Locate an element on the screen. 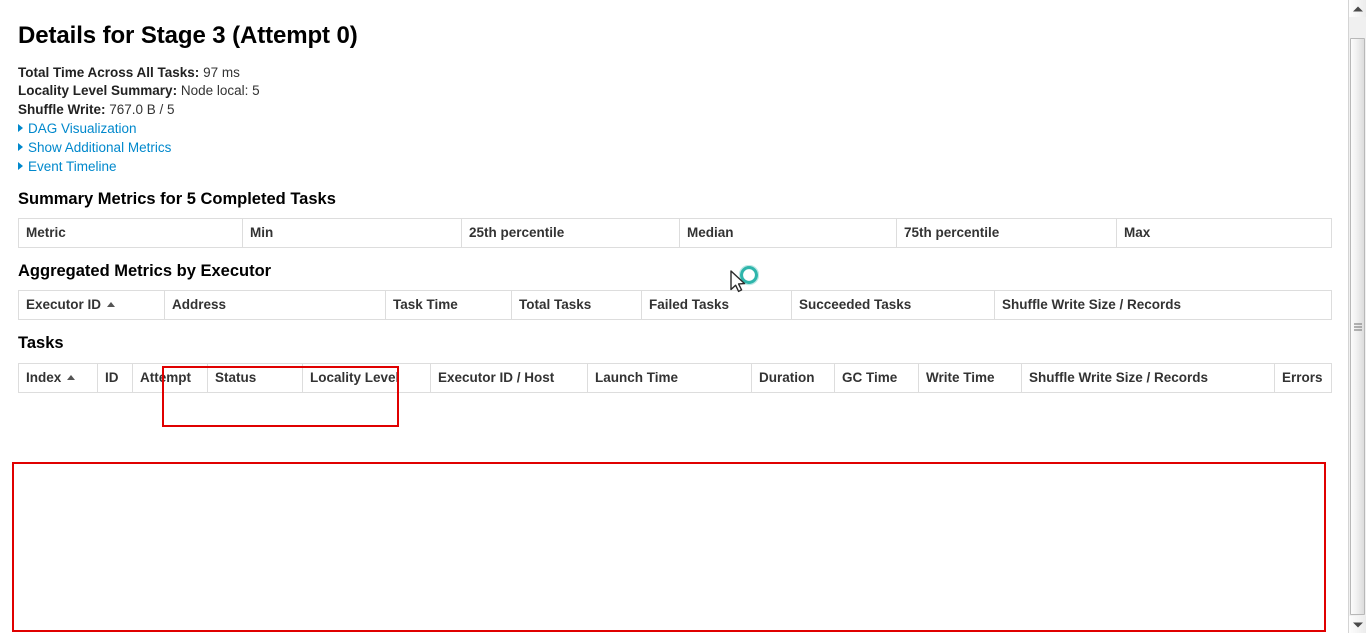 The image size is (1366, 633). col-id: ID is located at coordinates (115, 378).